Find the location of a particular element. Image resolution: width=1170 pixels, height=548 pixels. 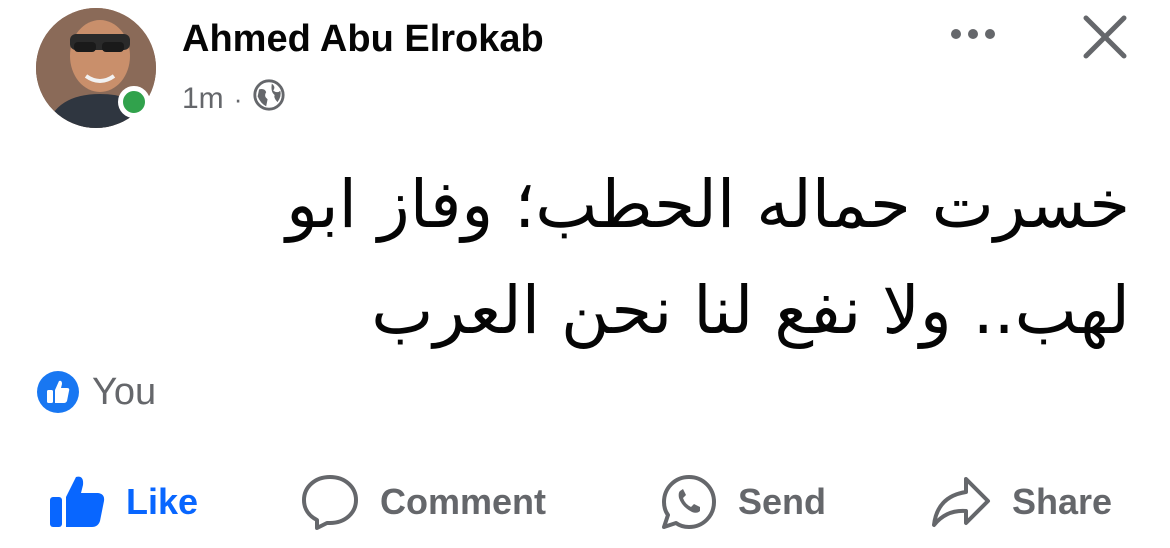

send-button: Send is located at coordinates (743, 502).